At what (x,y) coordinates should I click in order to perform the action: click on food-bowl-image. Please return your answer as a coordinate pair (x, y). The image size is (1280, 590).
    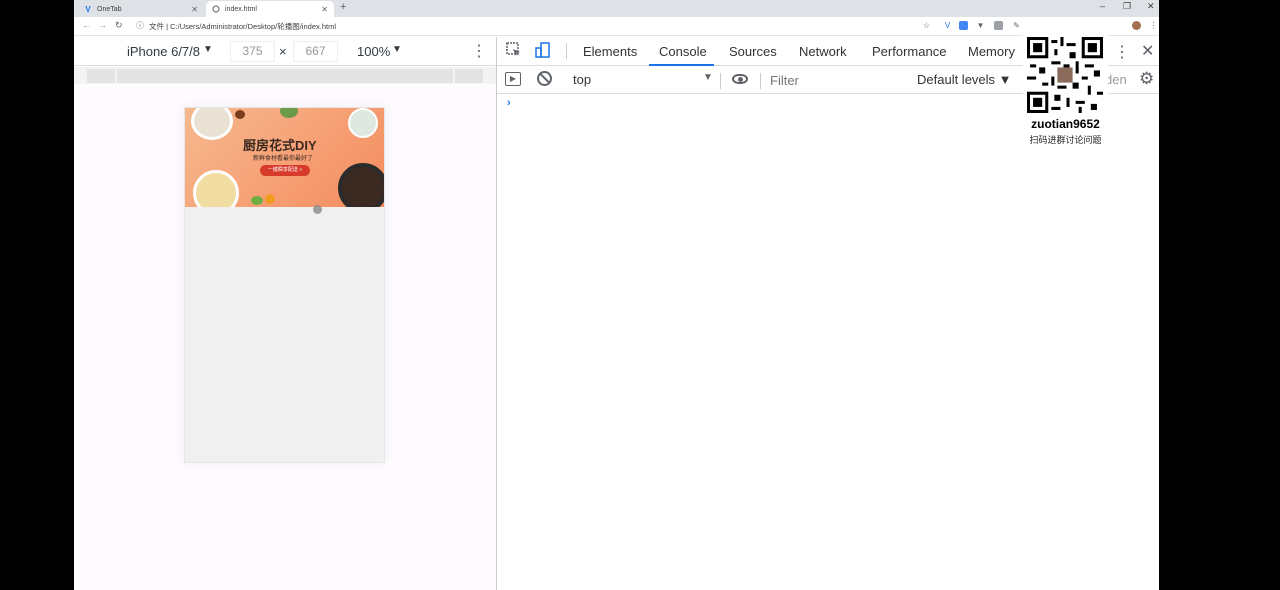
    Looking at the image, I should click on (363, 123).